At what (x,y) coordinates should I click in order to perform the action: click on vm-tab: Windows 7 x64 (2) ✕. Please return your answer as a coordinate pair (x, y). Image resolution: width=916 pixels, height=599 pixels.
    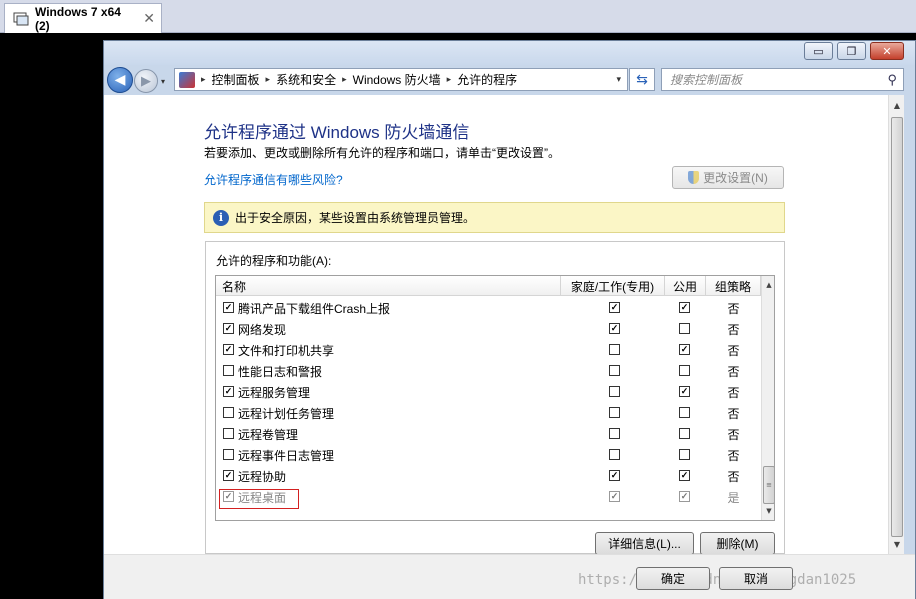
    Looking at the image, I should click on (83, 18).